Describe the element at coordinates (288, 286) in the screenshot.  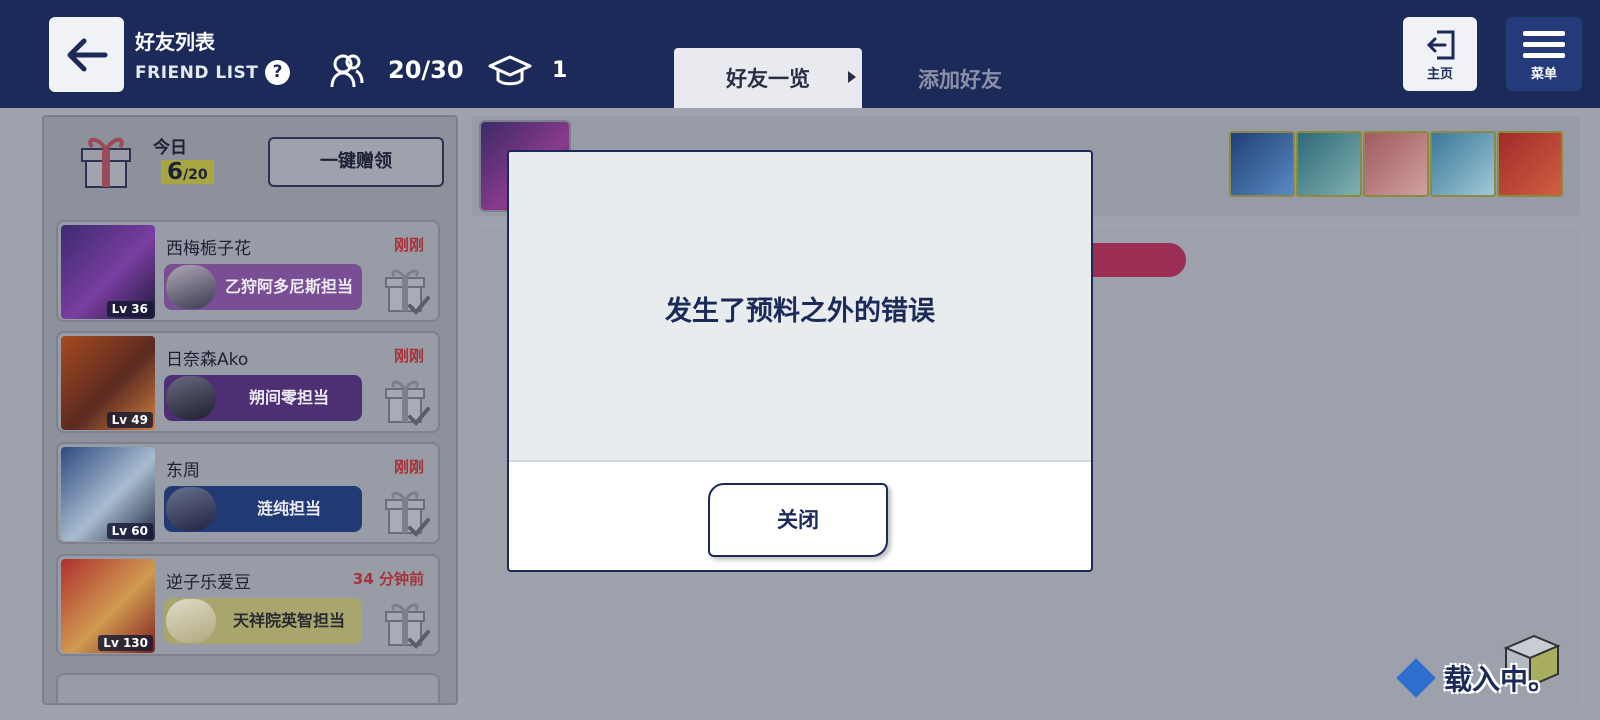
I see `role-label: 乙狩阿多尼斯担当` at that location.